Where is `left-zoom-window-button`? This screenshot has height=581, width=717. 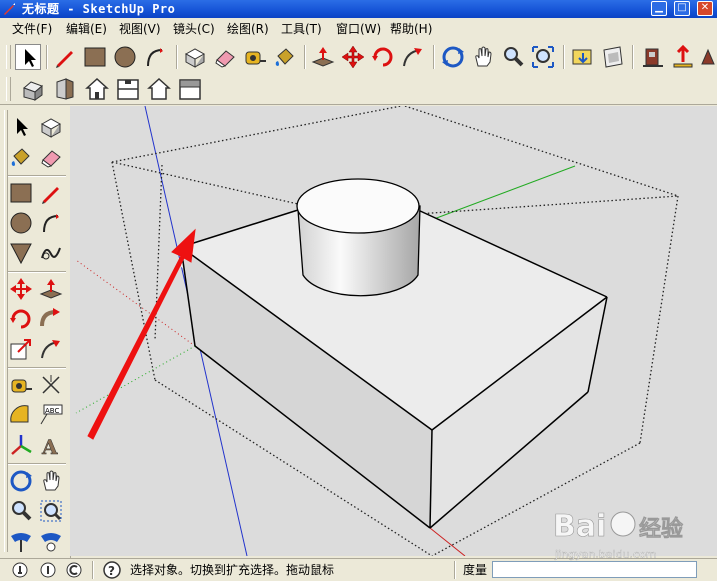 left-zoom-window-button is located at coordinates (51, 511).